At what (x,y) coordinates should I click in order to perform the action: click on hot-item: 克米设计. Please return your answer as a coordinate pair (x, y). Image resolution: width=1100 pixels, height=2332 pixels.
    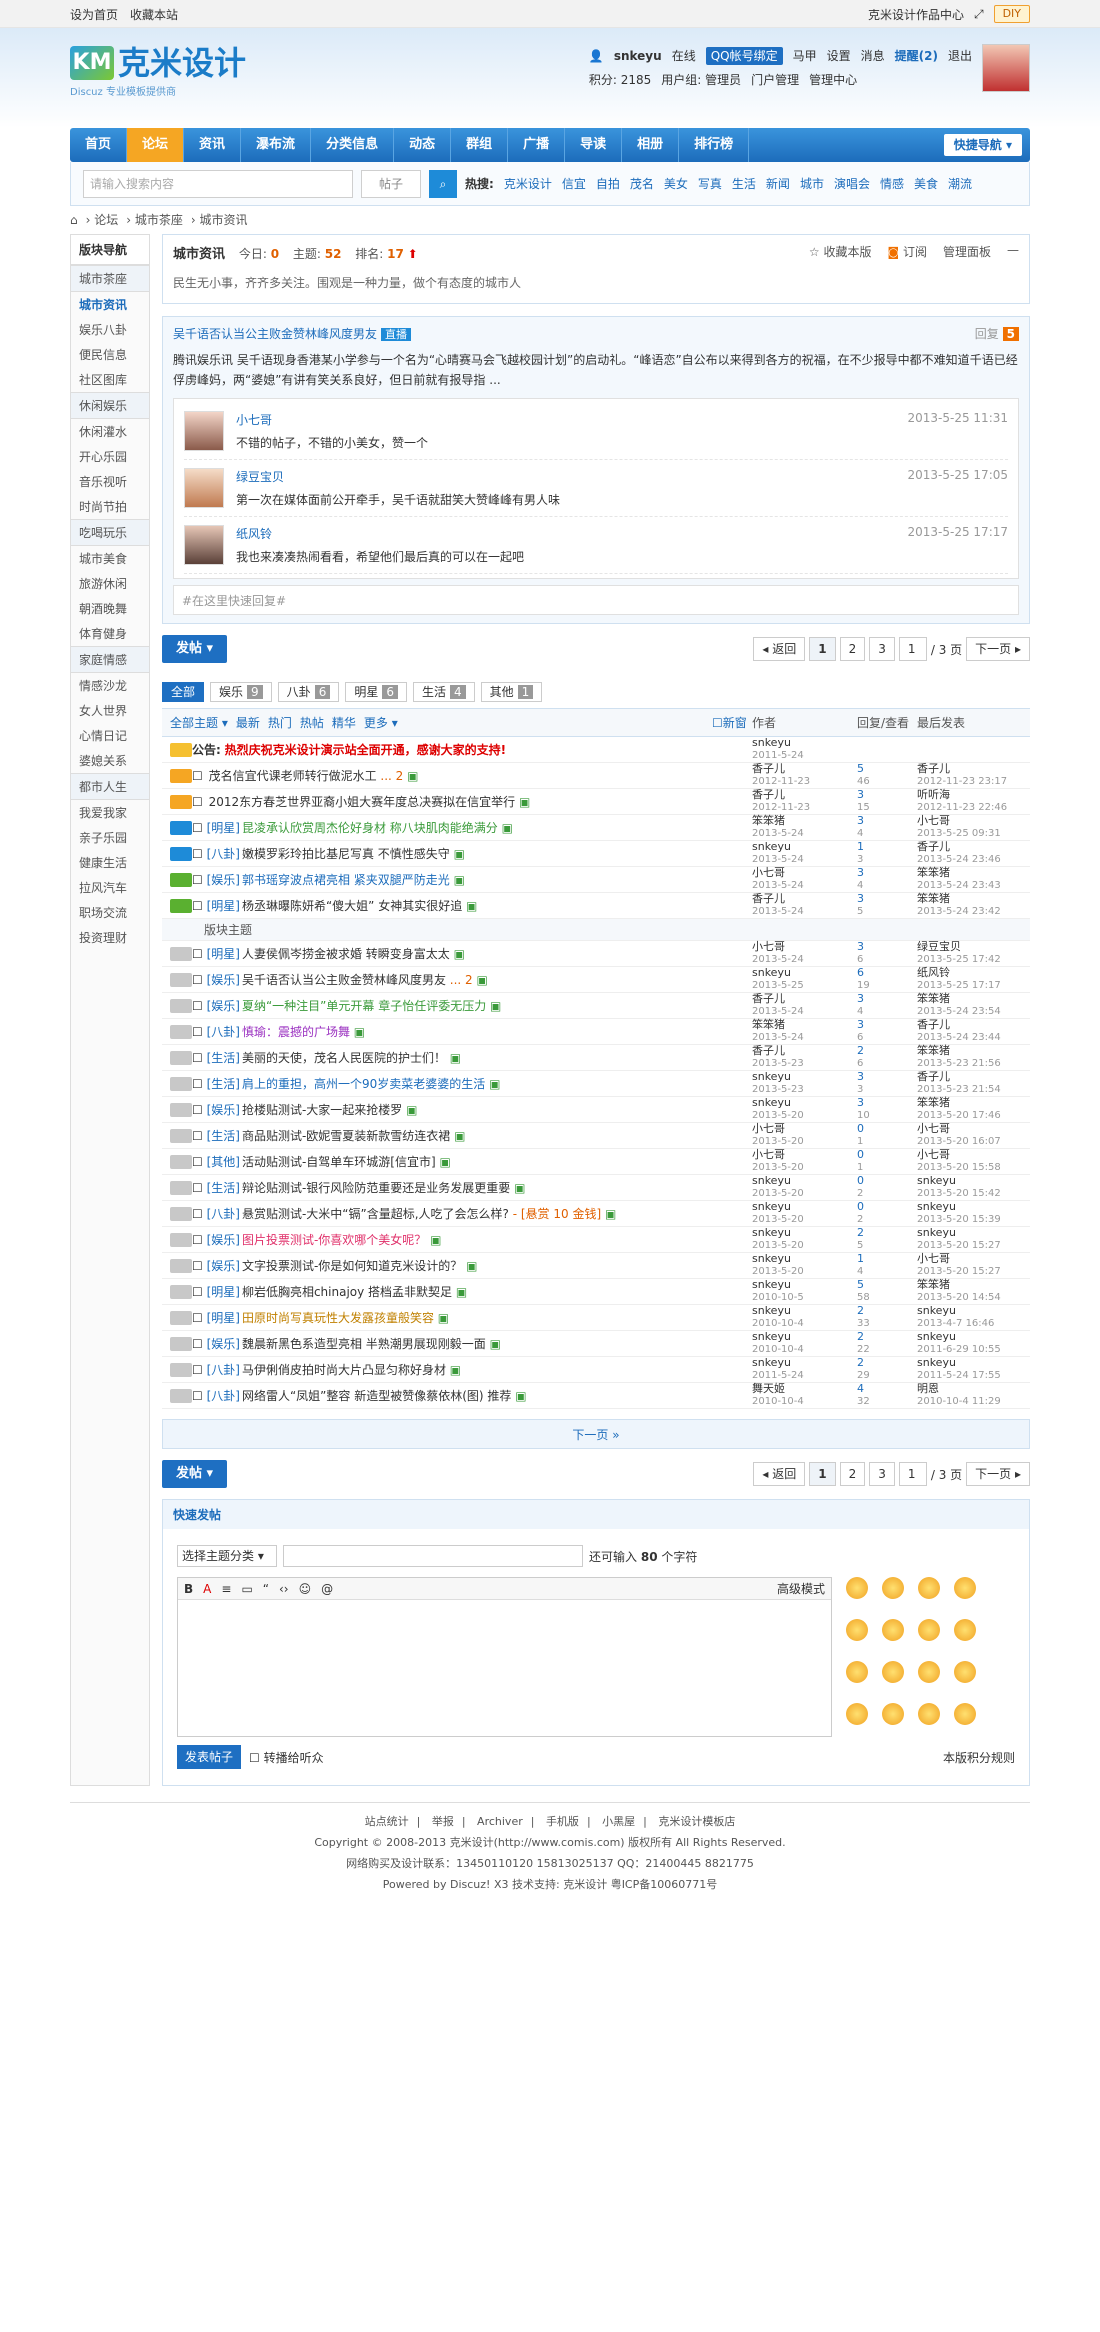
    Looking at the image, I should click on (528, 183).